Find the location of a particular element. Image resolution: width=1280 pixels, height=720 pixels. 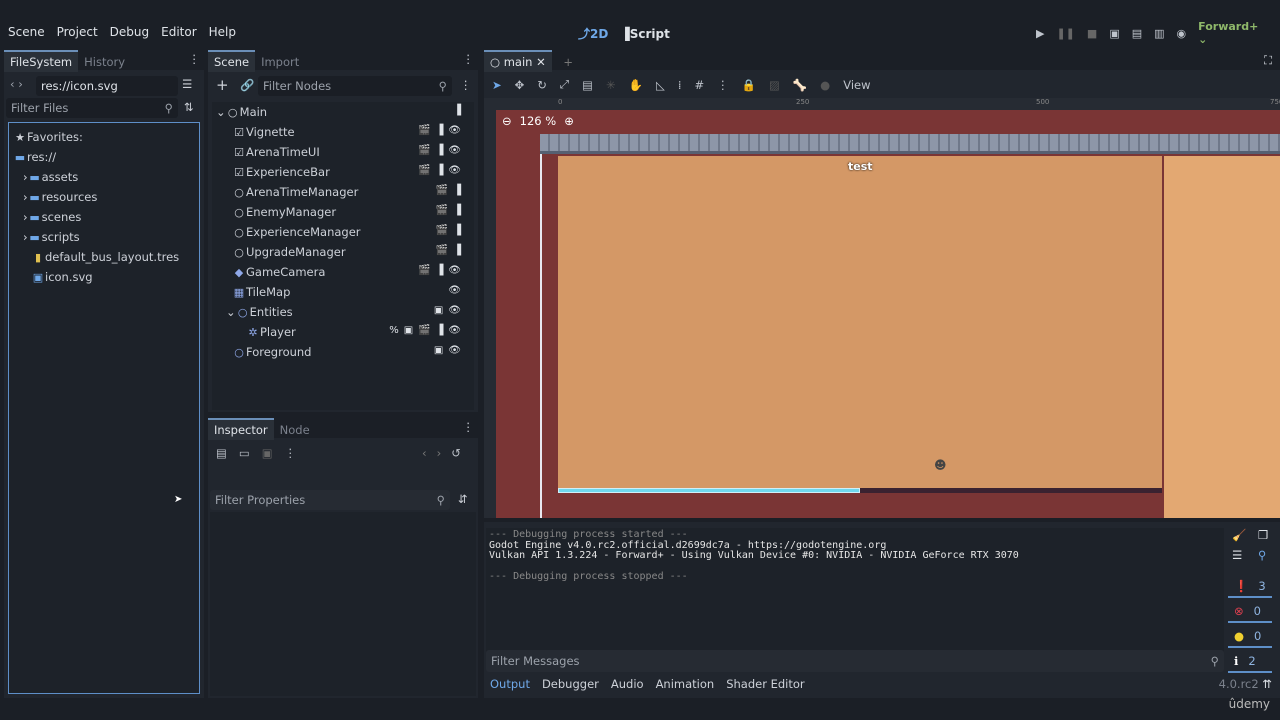

node-enemymanager: ○ EnemyManager 🎬▐ is located at coordinates (343, 212).